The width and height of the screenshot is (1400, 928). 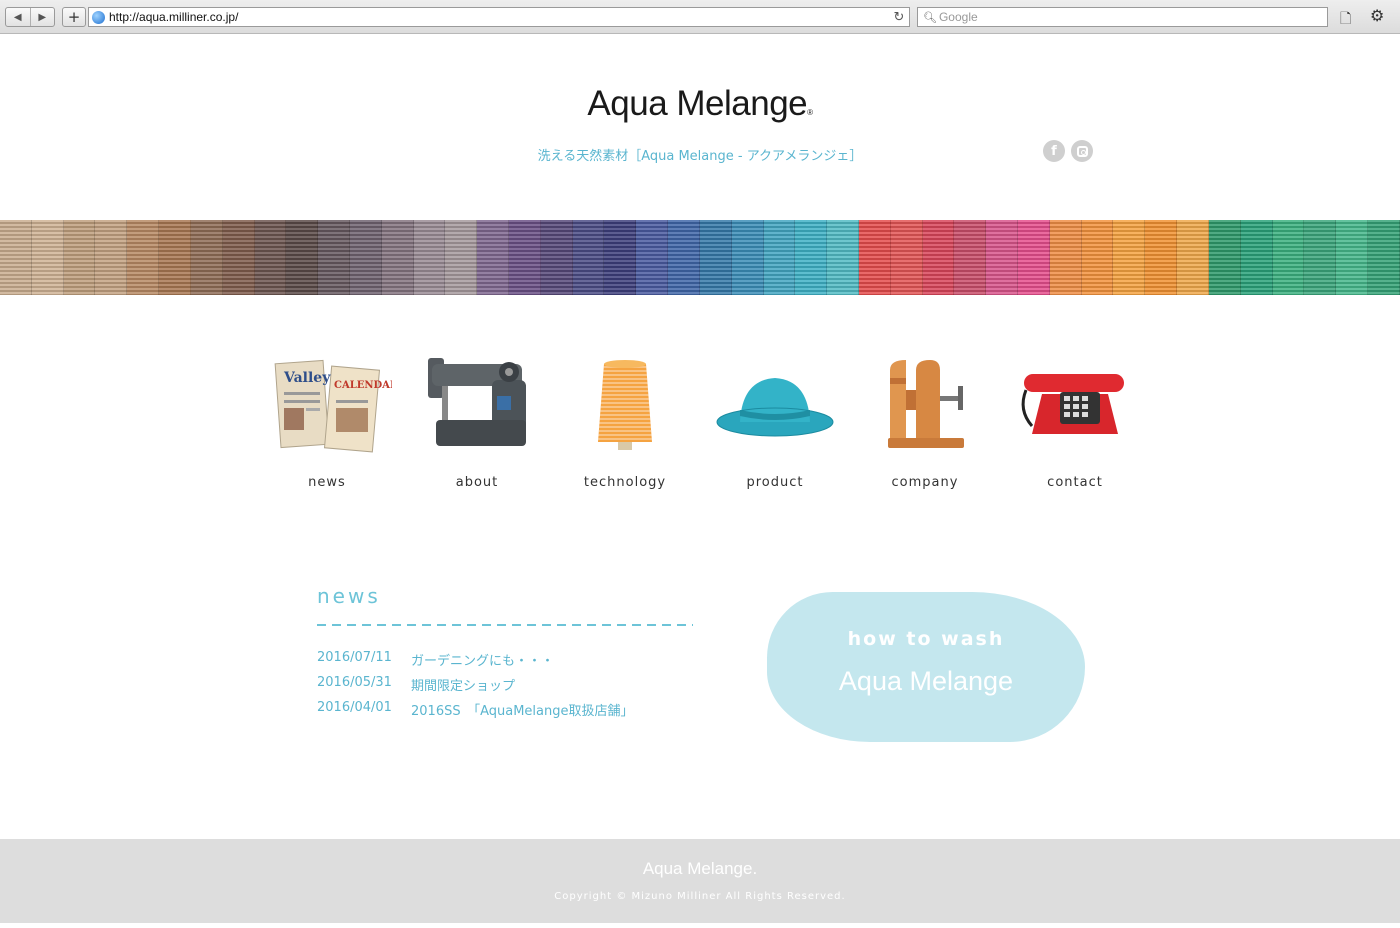 I want to click on nav-company-label: company, so click(x=925, y=482).